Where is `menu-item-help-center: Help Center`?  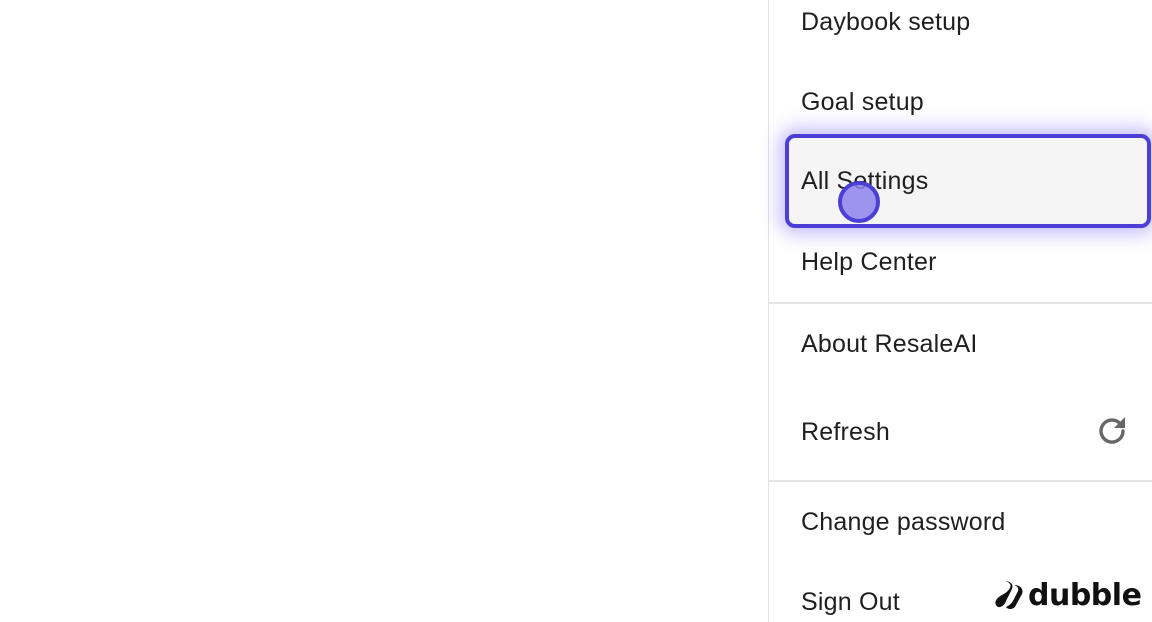
menu-item-help-center: Help Center is located at coordinates (968, 262).